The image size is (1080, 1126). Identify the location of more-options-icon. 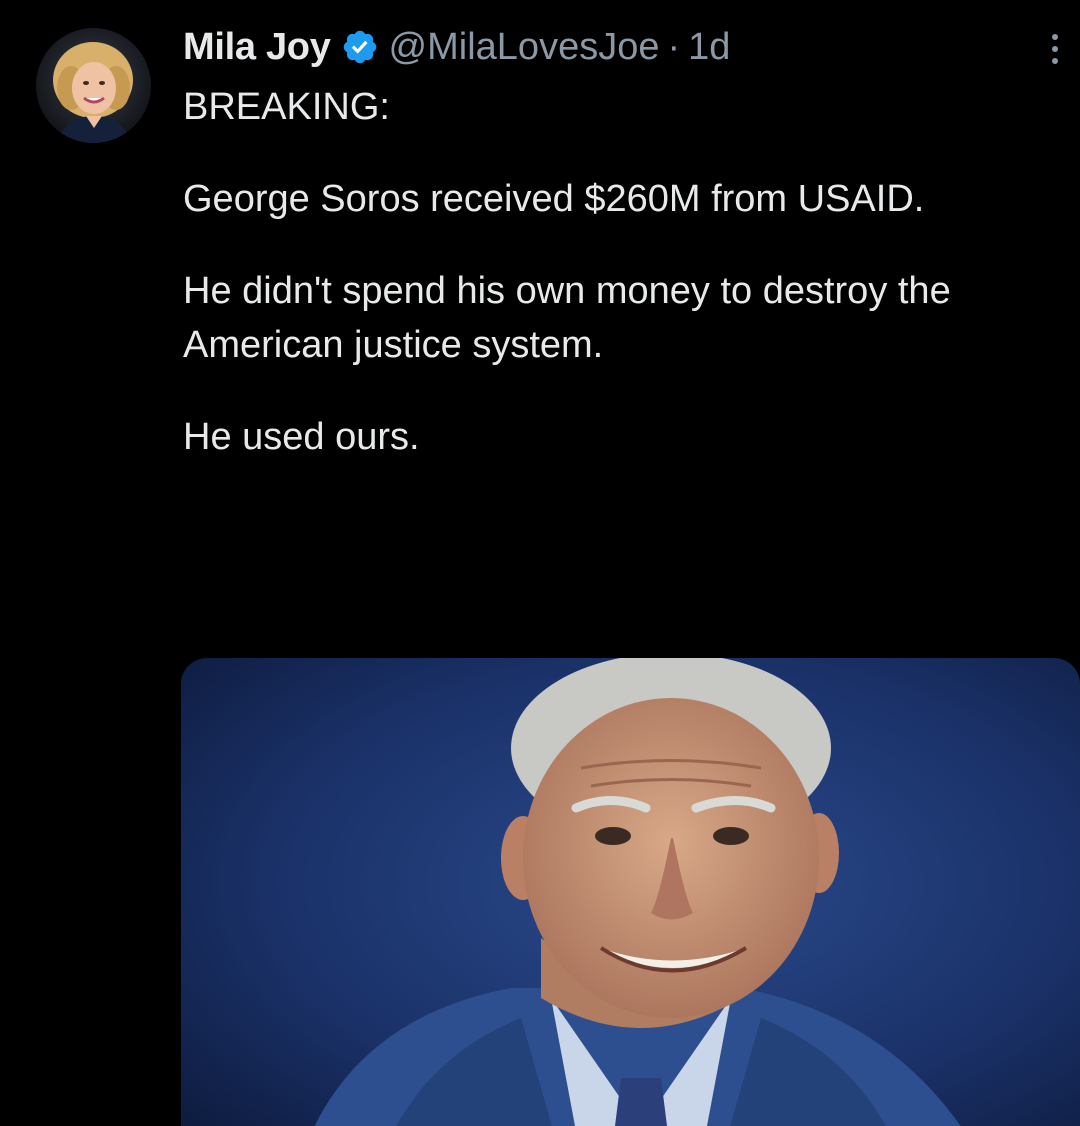
(1055, 49).